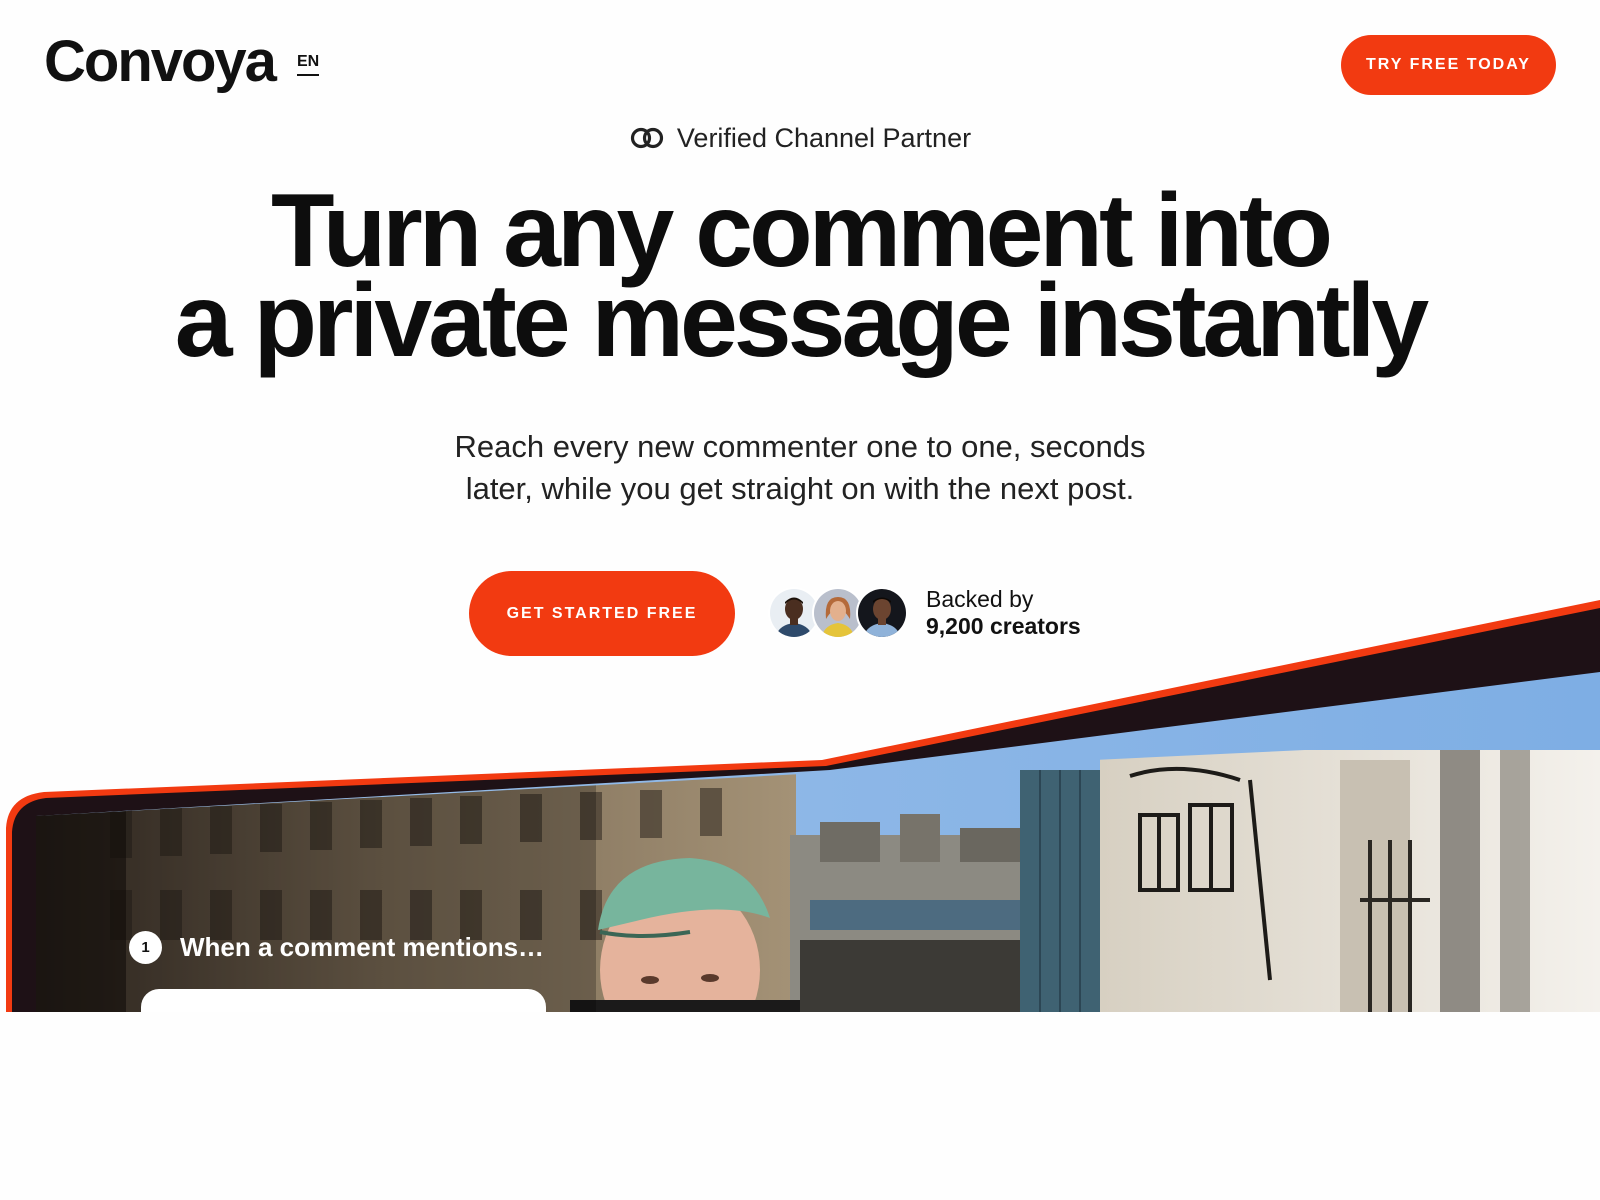 The height and width of the screenshot is (1200, 1600). Describe the element at coordinates (160, 62) in the screenshot. I see `site-logo: Convoya` at that location.